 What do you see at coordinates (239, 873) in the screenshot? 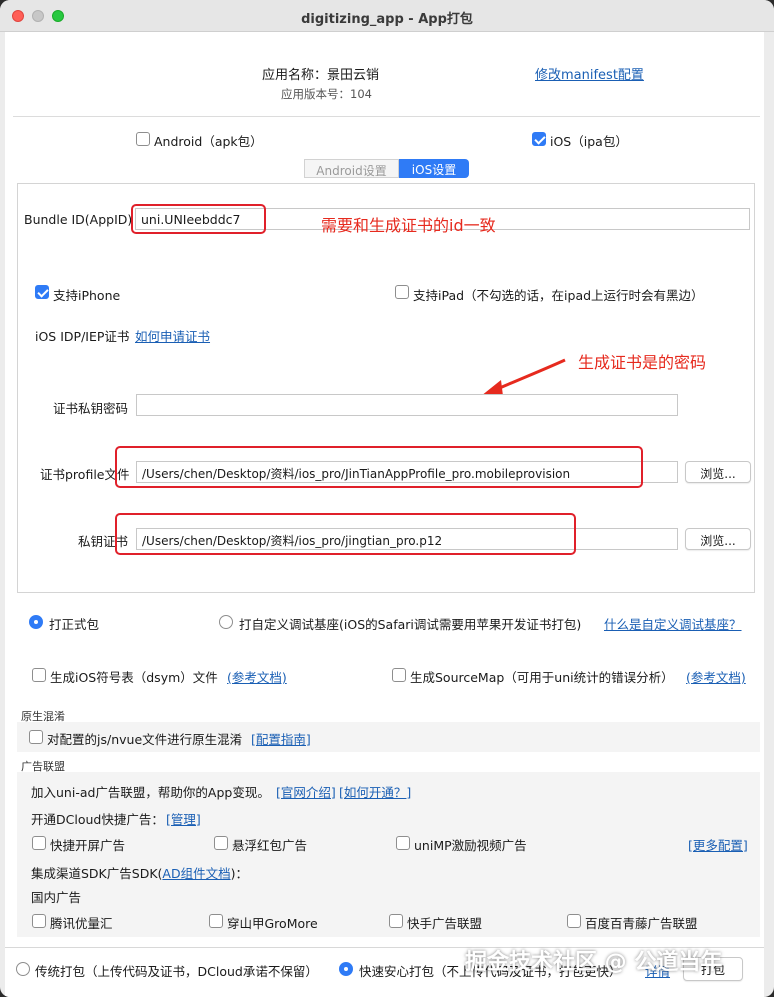
I see `sdk-ads-label-post: )：` at bounding box center [239, 873].